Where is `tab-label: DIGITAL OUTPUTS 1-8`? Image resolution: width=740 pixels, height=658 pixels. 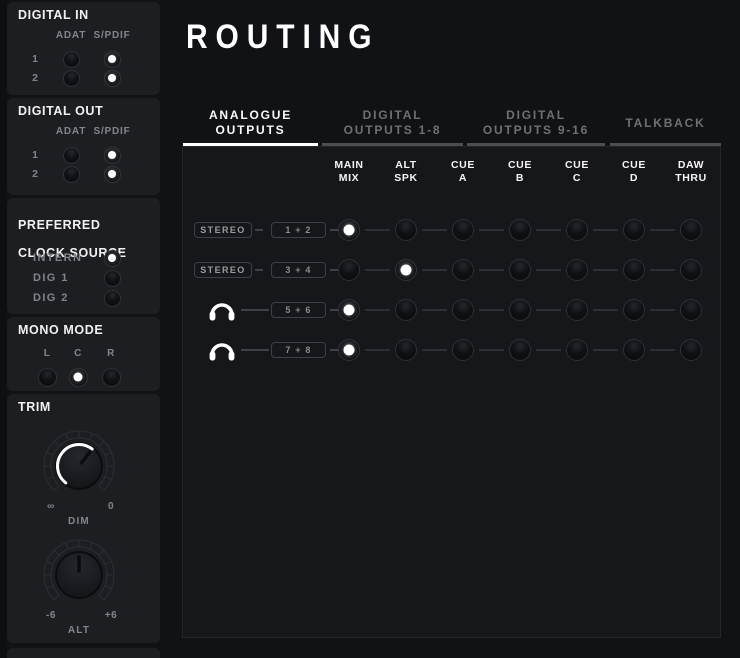 tab-label: DIGITAL OUTPUTS 1-8 is located at coordinates (392, 122).